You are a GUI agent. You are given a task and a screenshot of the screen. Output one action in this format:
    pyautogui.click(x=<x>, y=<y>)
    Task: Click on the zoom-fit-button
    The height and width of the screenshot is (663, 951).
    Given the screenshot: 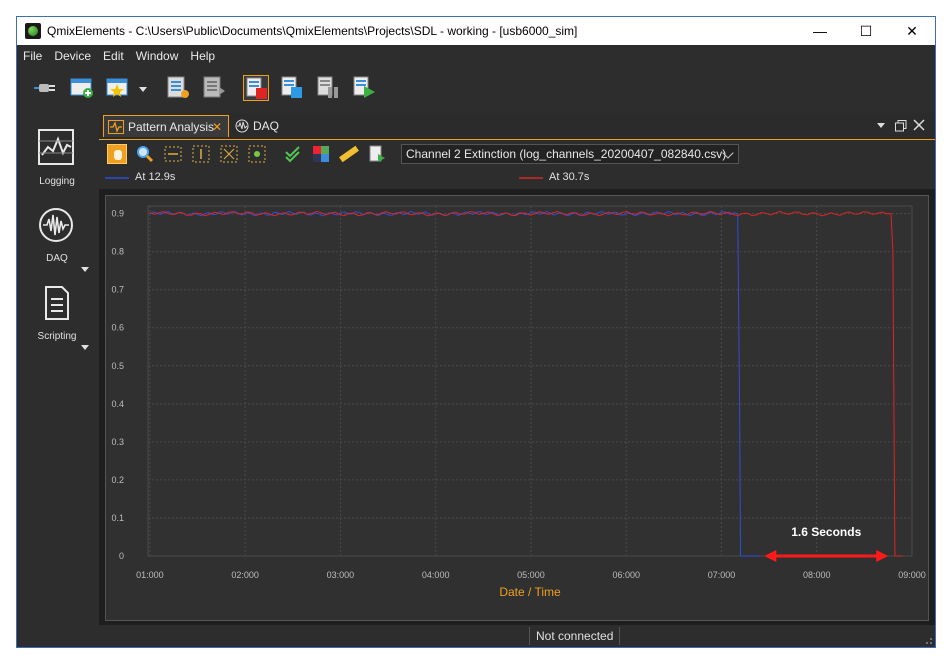 What is the action you would take?
    pyautogui.click(x=257, y=154)
    